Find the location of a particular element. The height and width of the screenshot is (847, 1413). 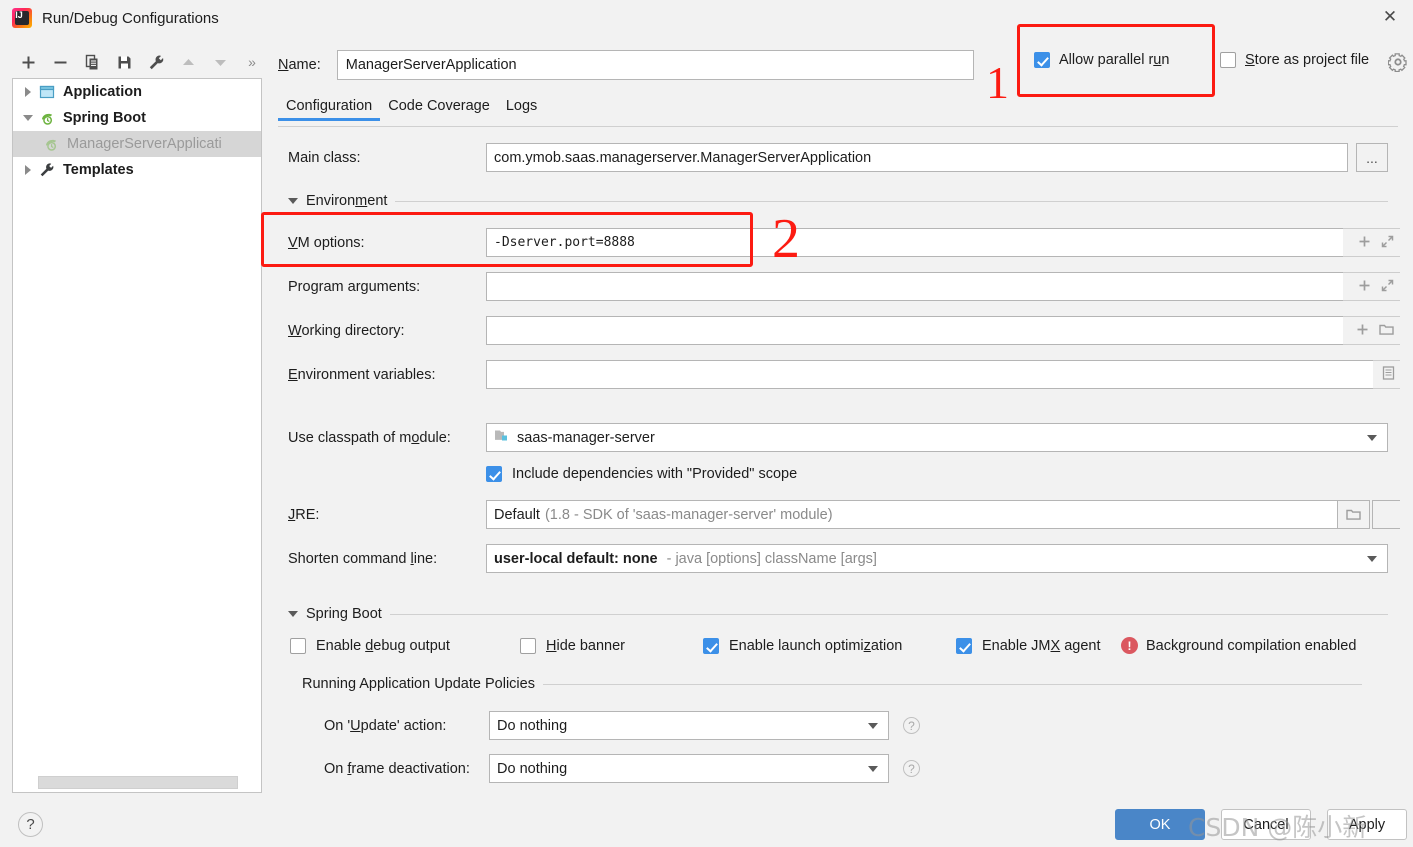

jre-label: JRE: is located at coordinates (304, 514).